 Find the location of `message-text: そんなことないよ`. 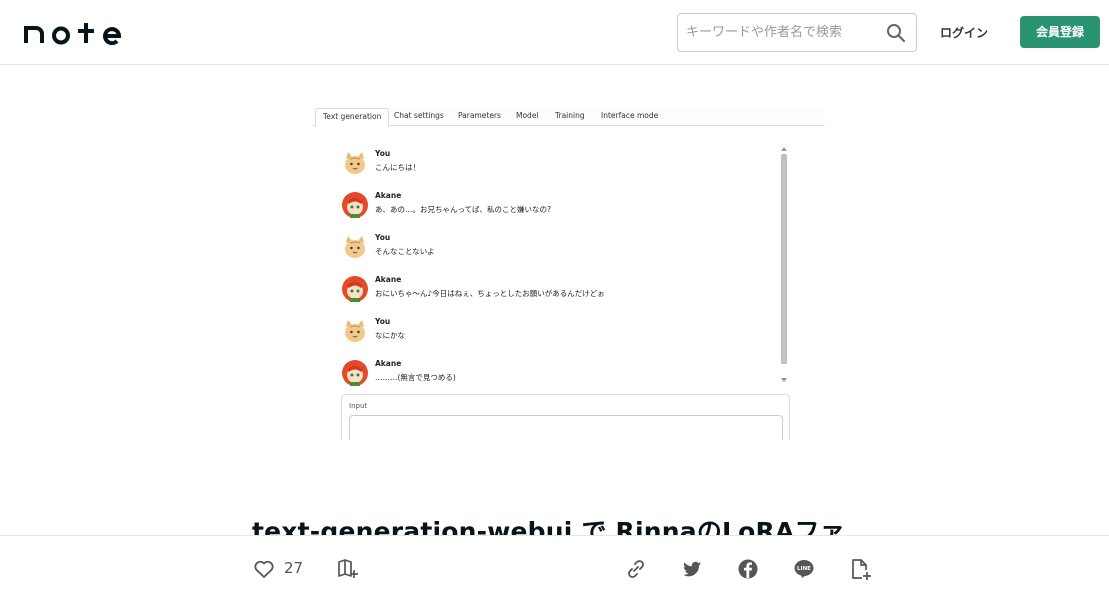

message-text: そんなことないよ is located at coordinates (405, 251).